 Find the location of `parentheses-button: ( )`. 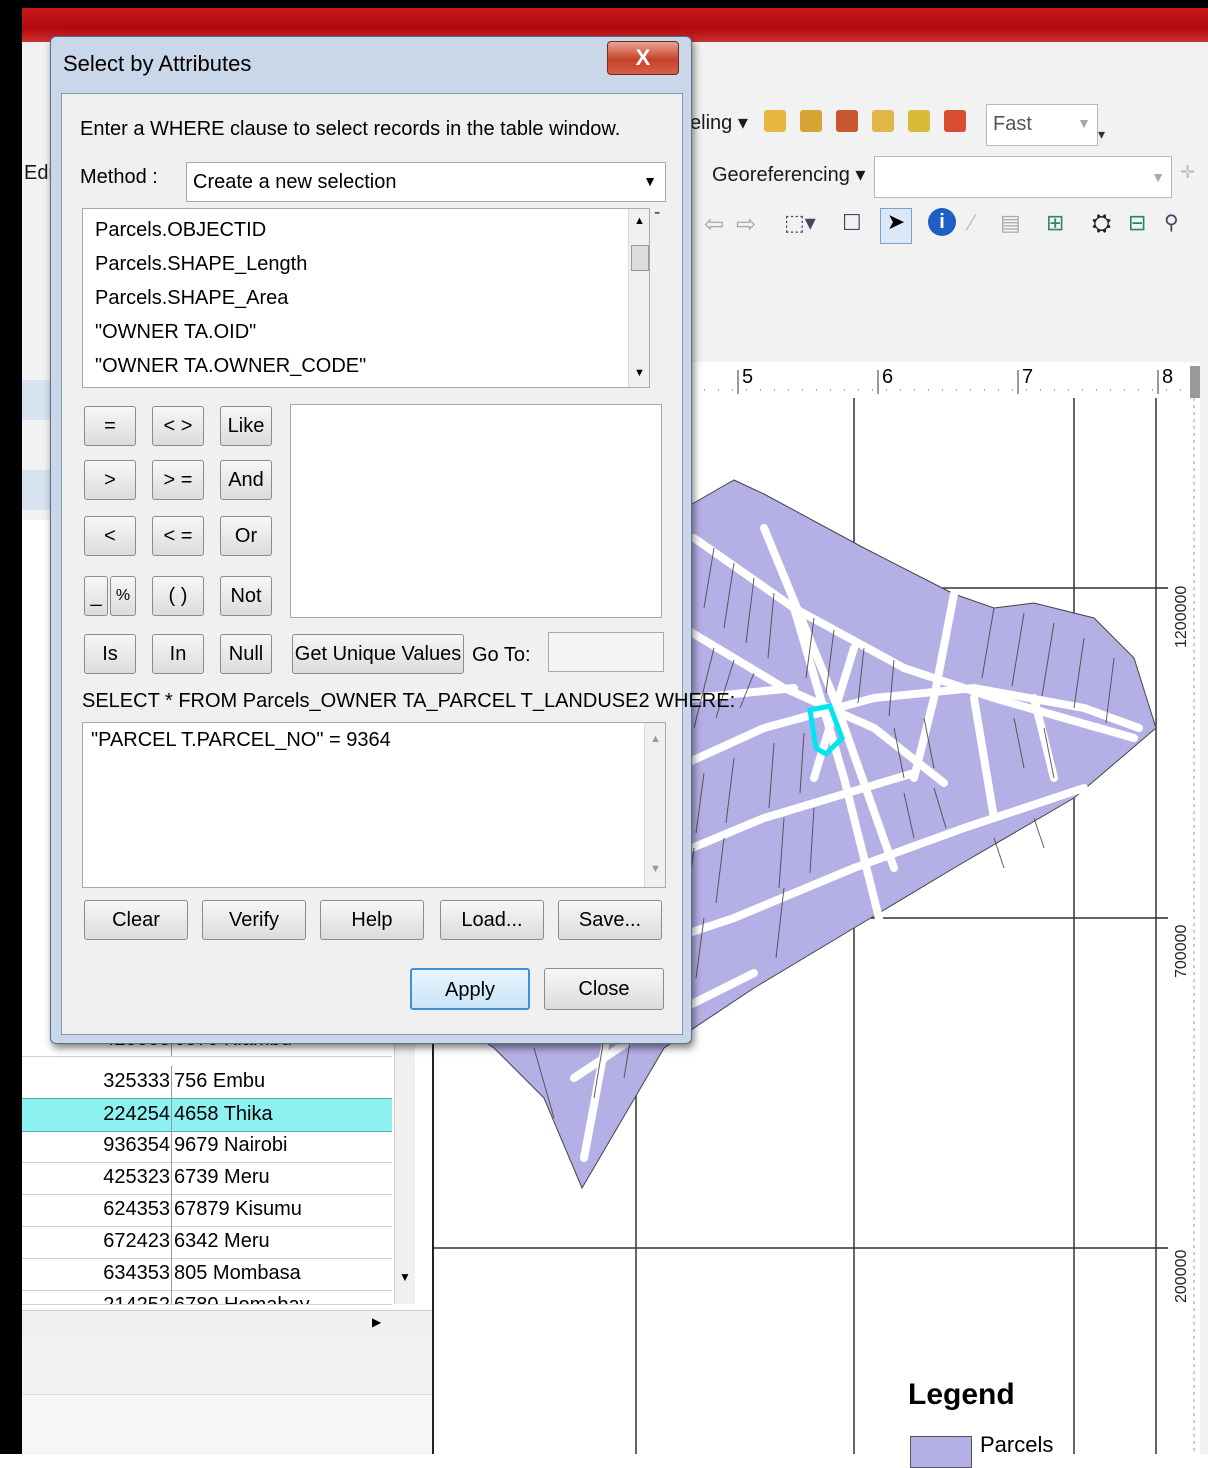

parentheses-button: ( ) is located at coordinates (178, 596).